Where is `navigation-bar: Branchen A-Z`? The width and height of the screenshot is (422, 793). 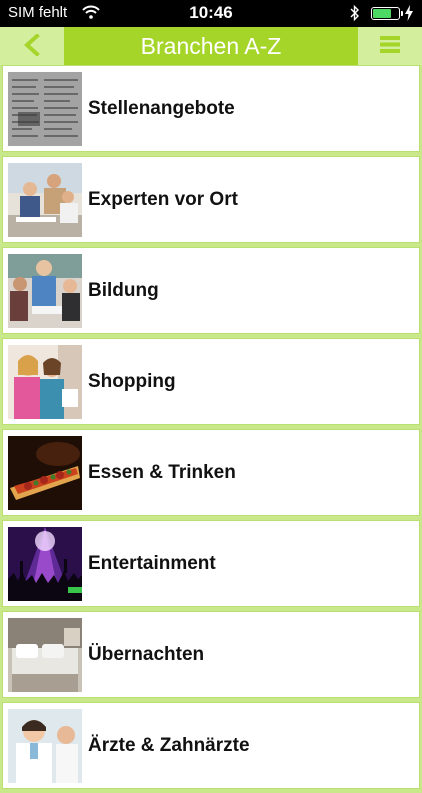
navigation-bar: Branchen A-Z is located at coordinates (211, 46).